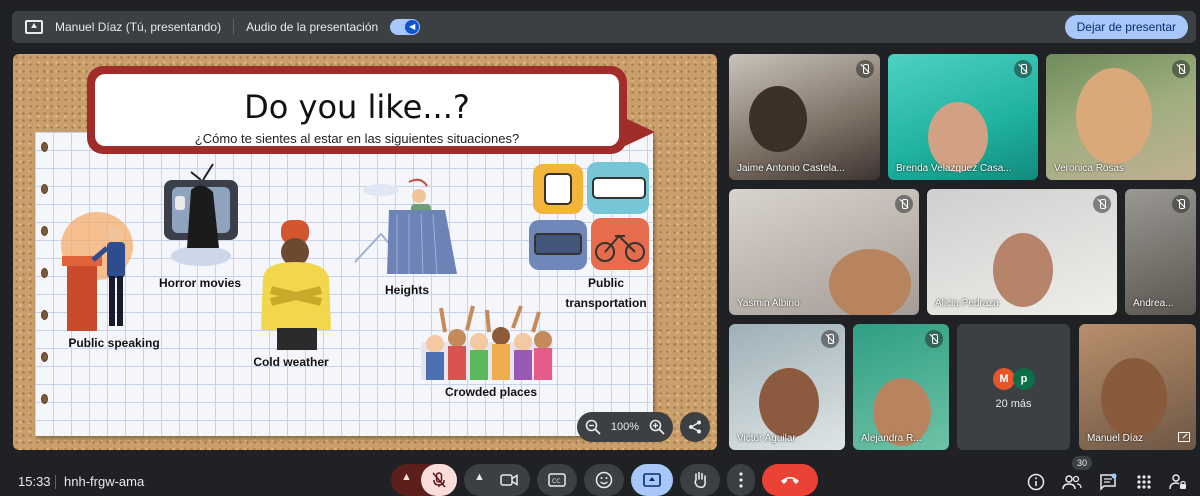 The width and height of the screenshot is (1200, 496). Describe the element at coordinates (45, 287) in the screenshot. I see `paper-holes` at that location.